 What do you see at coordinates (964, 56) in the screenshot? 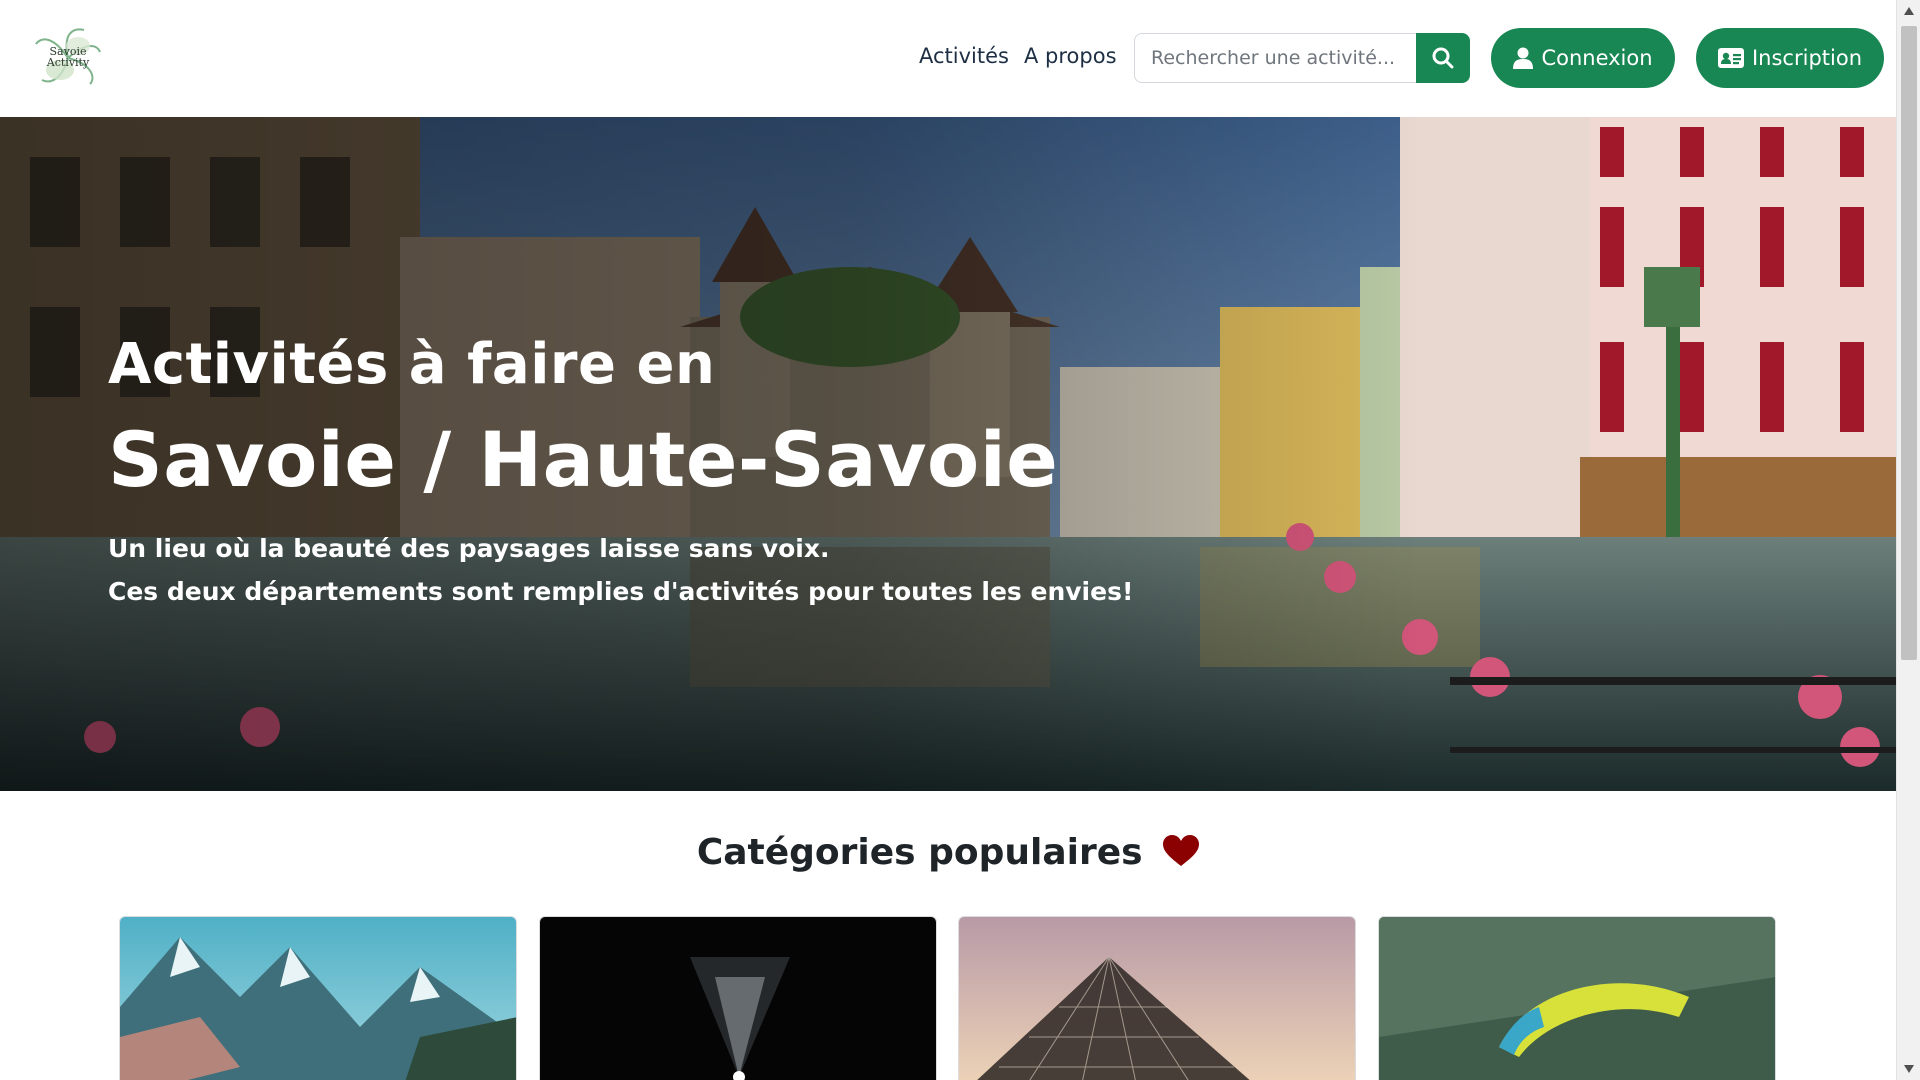
I see `nav-link-activites: Activités` at bounding box center [964, 56].